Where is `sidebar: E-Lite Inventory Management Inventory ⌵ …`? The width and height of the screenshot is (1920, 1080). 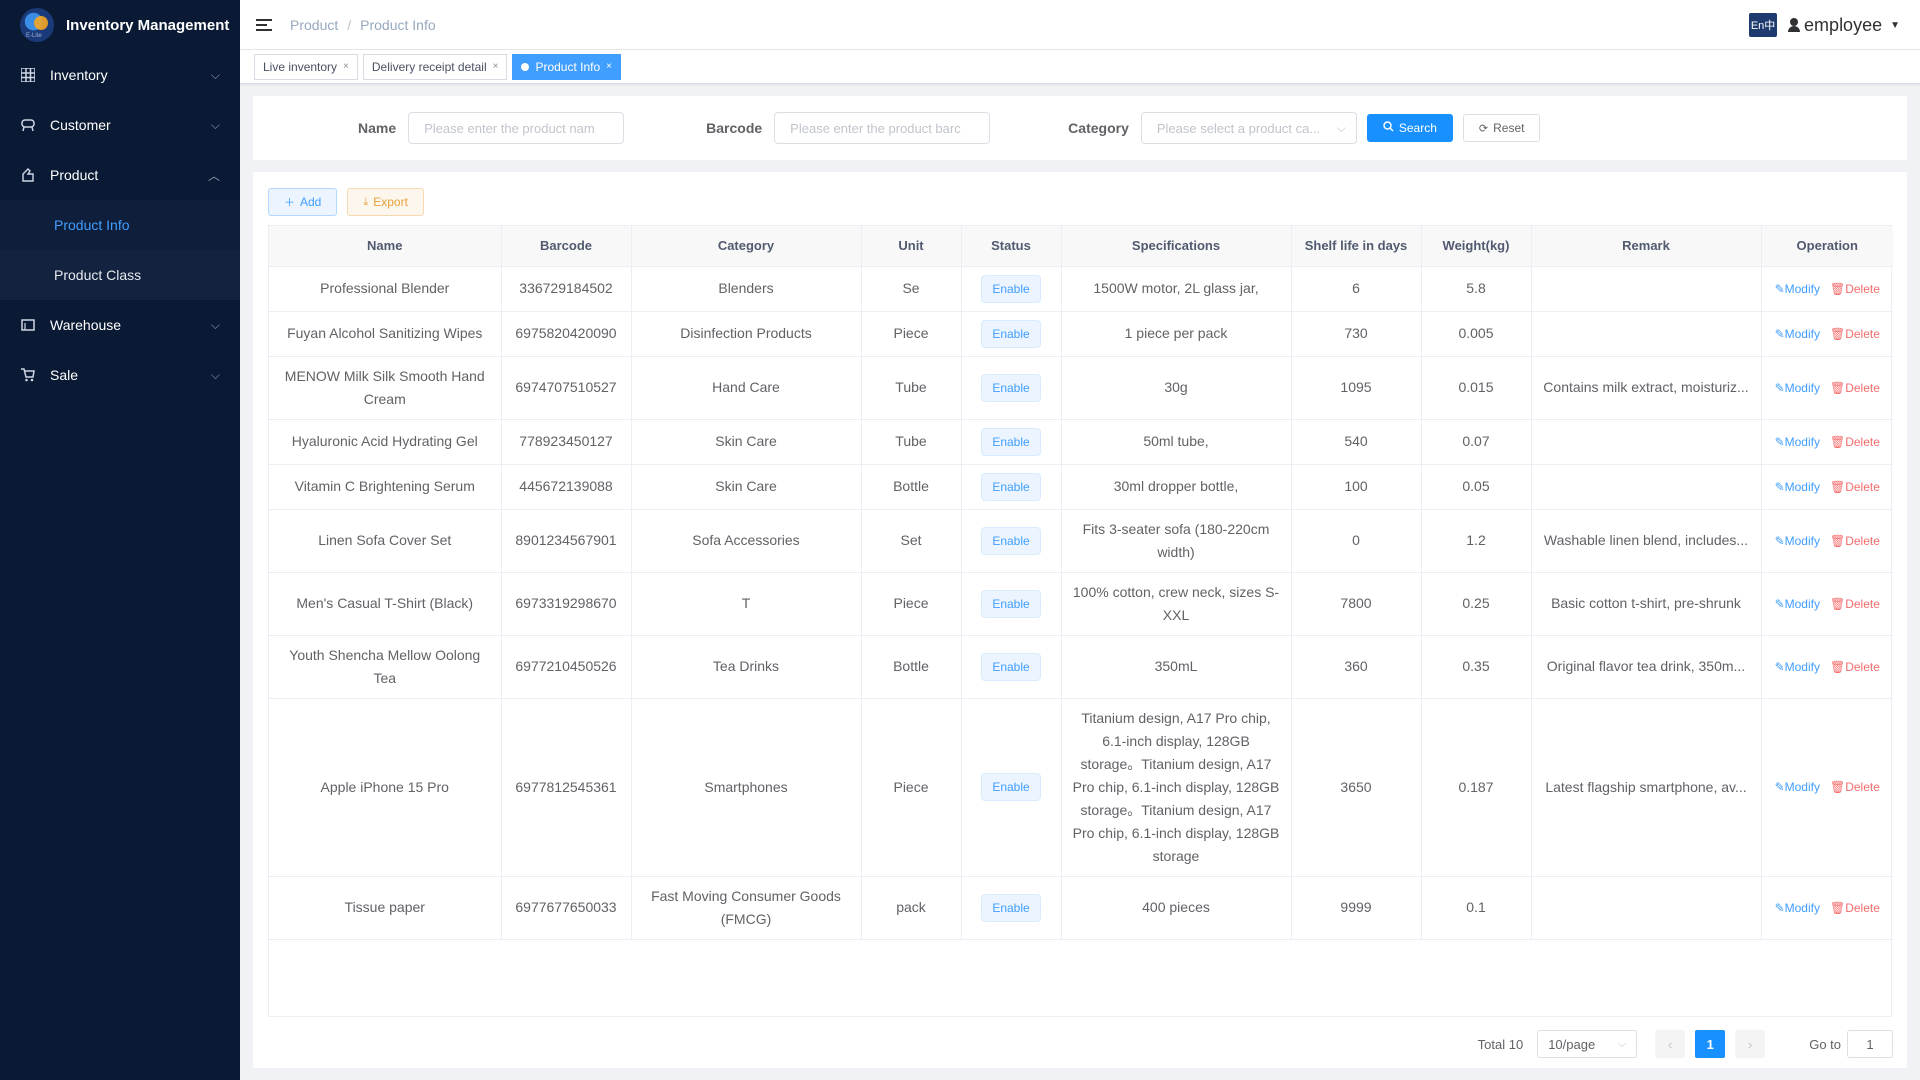
sidebar: E-Lite Inventory Management Inventory ⌵ … is located at coordinates (120, 540).